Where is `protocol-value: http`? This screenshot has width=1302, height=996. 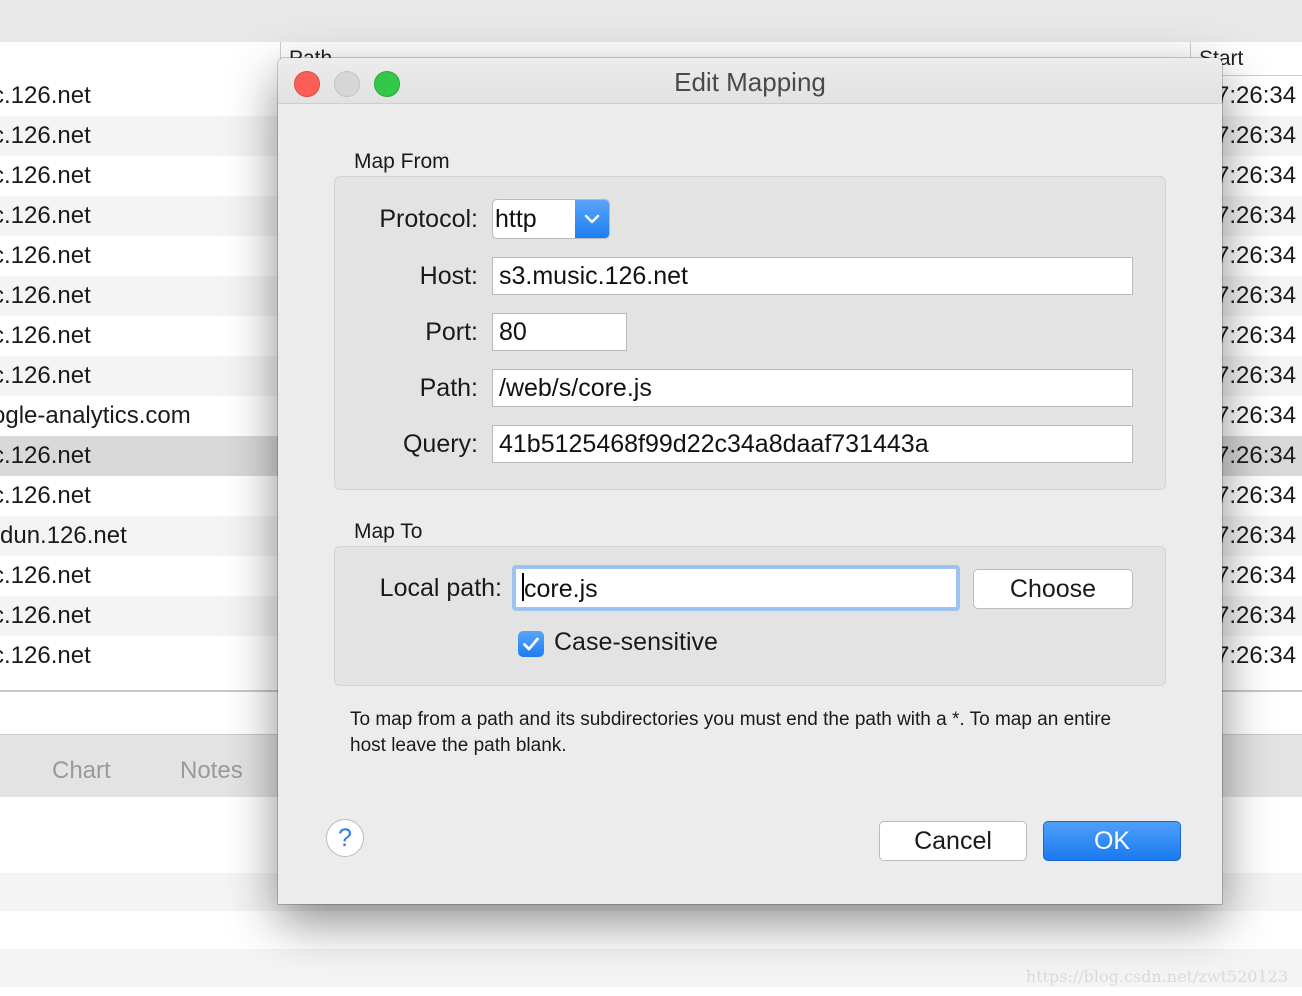 protocol-value: http is located at coordinates (516, 219).